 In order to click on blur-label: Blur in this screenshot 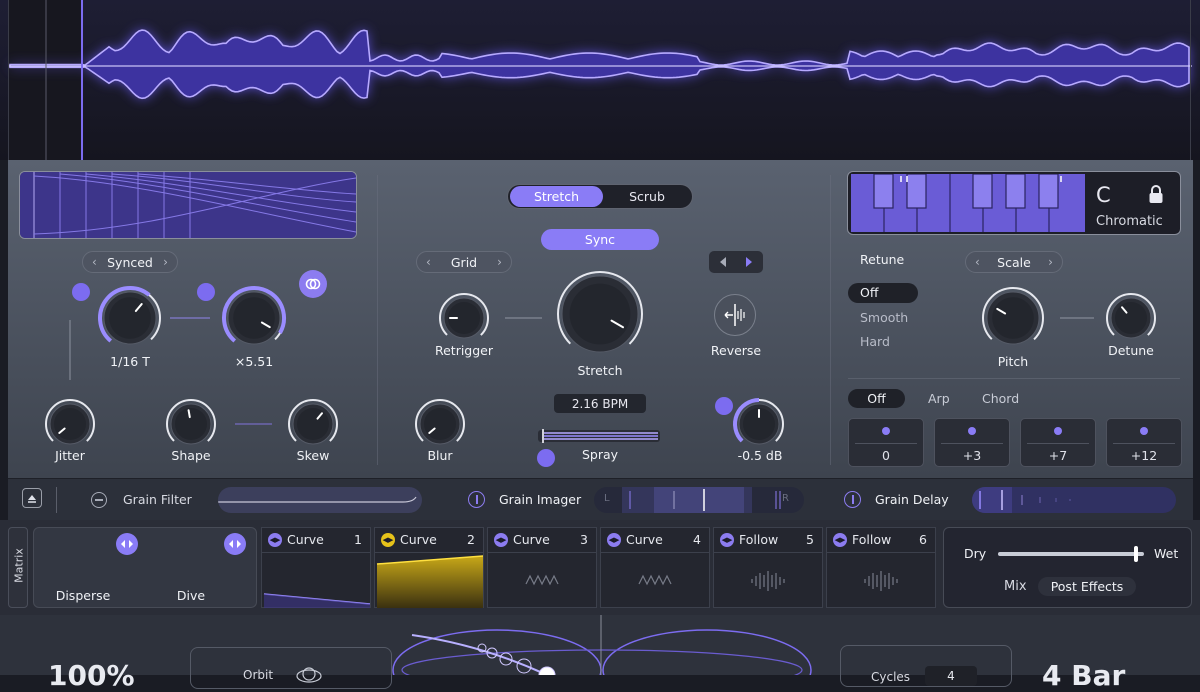, I will do `click(440, 455)`.